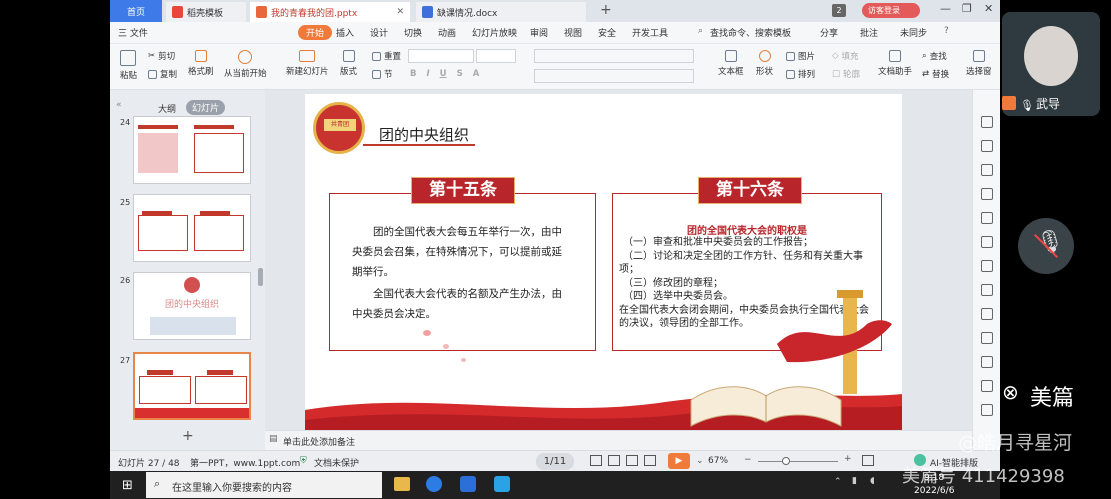 Image resolution: width=1111 pixels, height=499 pixels. What do you see at coordinates (245, 64) in the screenshot?
I see `play-from-current-button: 从当前开始` at bounding box center [245, 64].